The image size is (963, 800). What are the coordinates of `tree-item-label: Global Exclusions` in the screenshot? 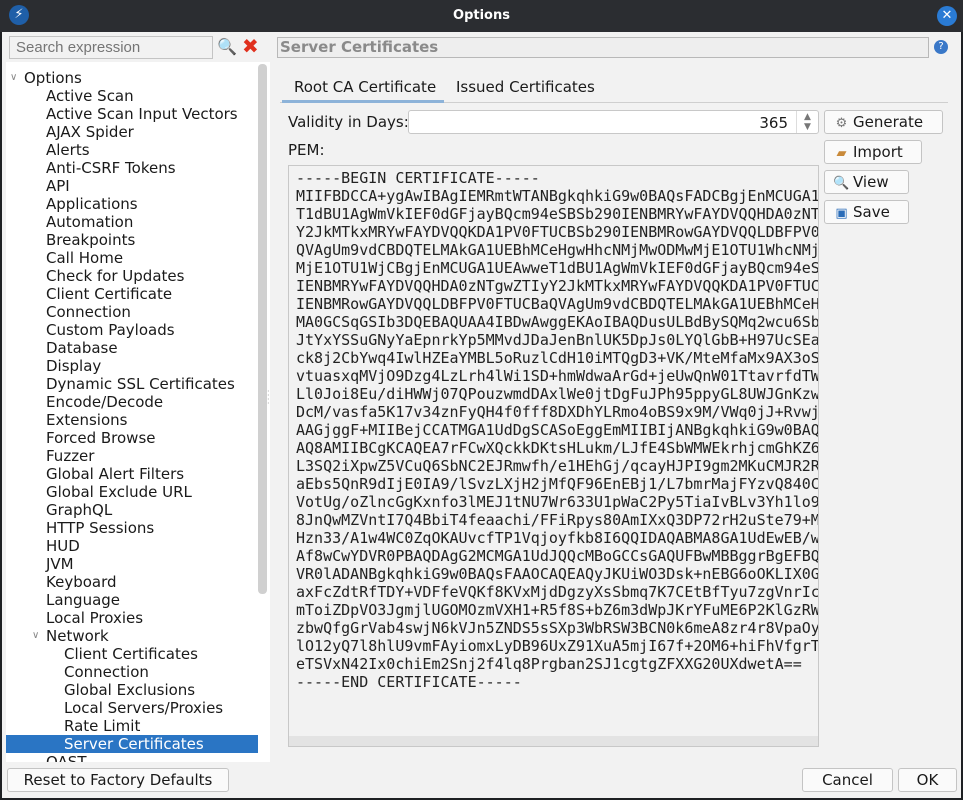 It's located at (130, 690).